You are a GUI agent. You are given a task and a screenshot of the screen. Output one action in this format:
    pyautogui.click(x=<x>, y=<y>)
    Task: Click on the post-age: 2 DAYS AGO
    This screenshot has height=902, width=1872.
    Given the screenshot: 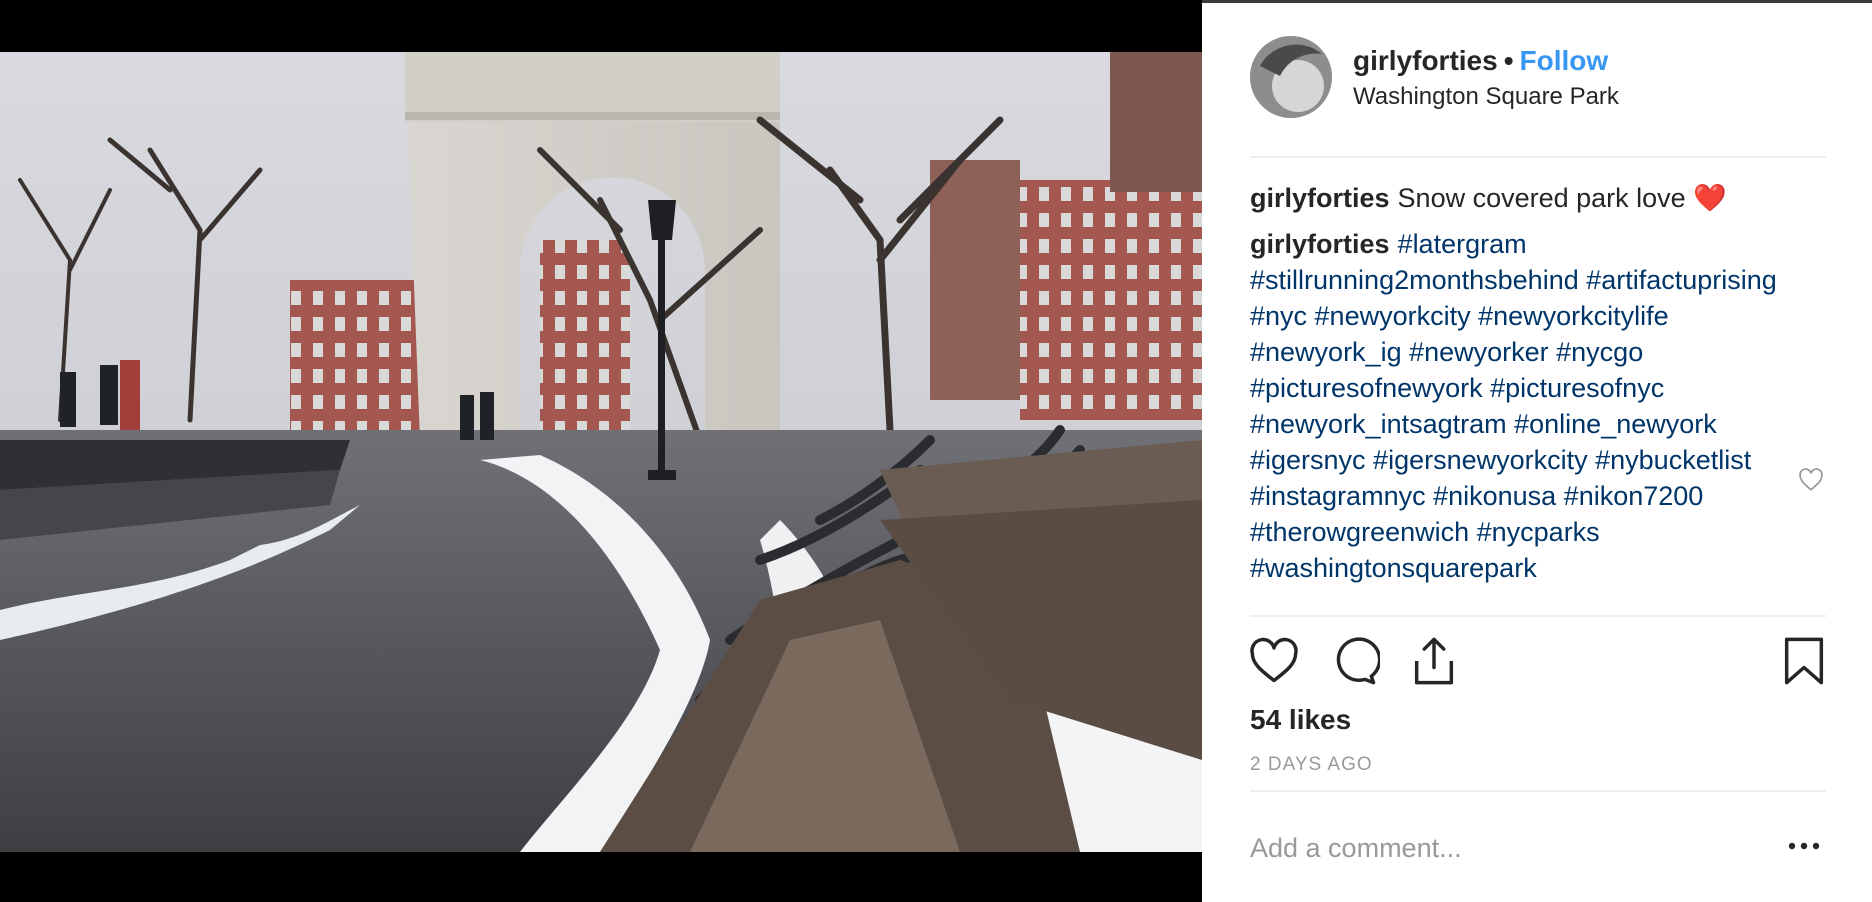 What is the action you would take?
    pyautogui.click(x=1311, y=765)
    